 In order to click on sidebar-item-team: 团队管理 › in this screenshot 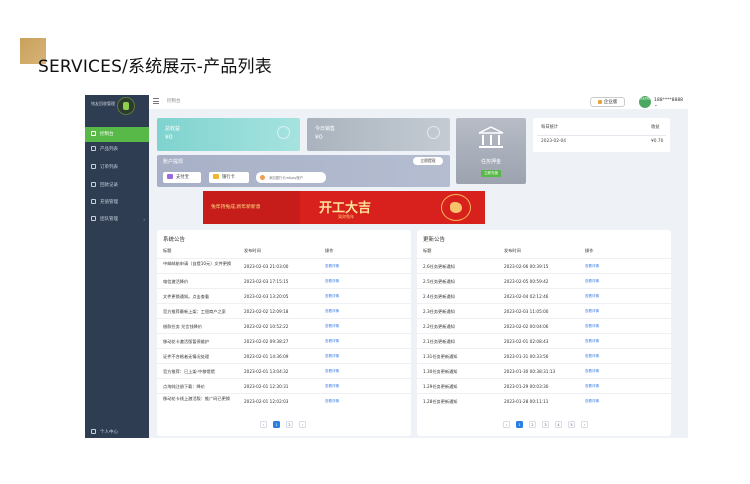, I will do `click(117, 219)`.